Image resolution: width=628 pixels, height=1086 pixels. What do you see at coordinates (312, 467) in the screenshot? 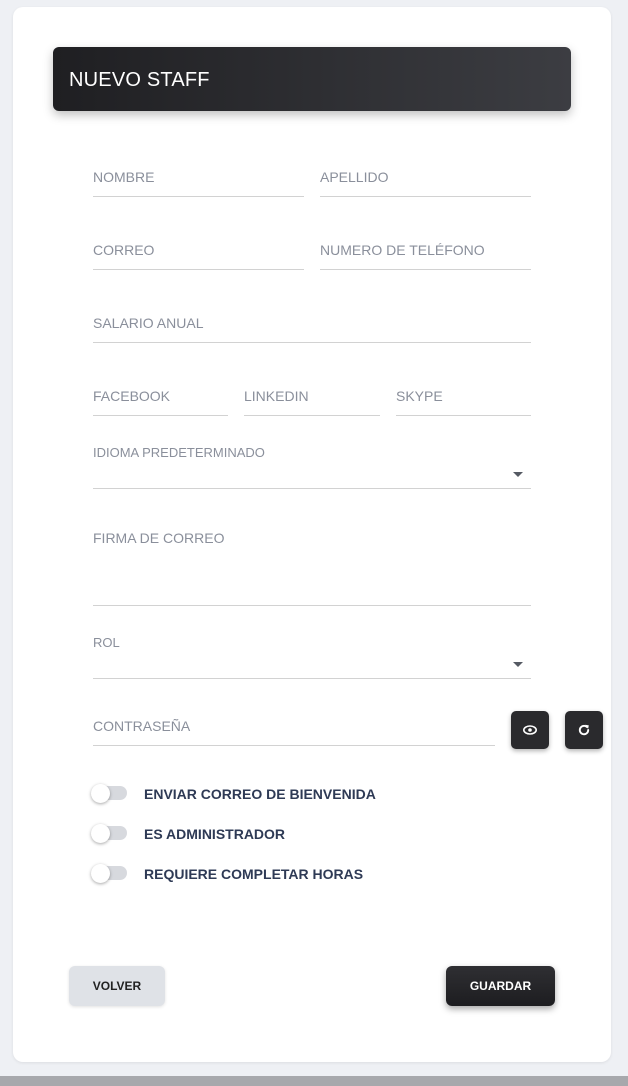
I see `language-select: IDIOMA PREDETERMINADO` at bounding box center [312, 467].